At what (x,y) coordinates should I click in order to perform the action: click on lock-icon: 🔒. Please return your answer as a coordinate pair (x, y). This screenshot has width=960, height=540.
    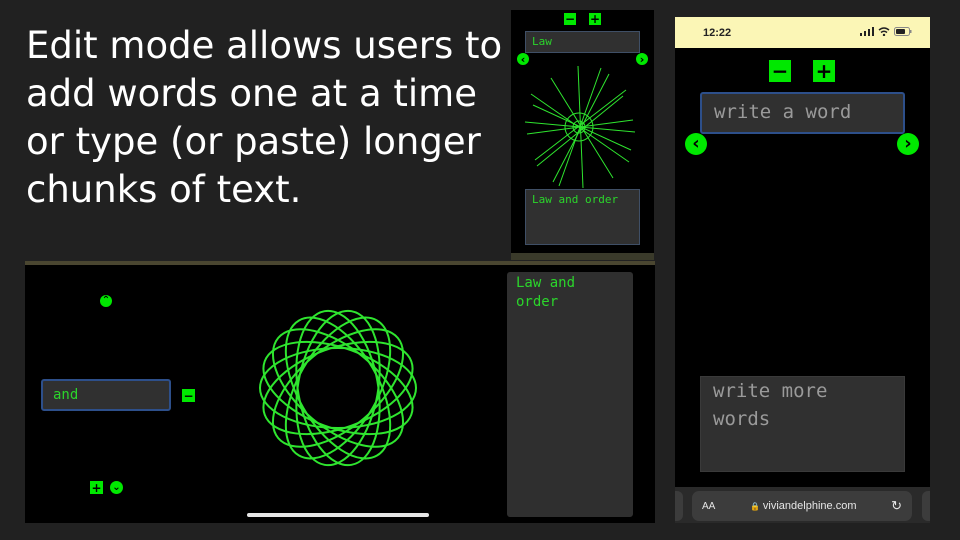
    Looking at the image, I should click on (754, 506).